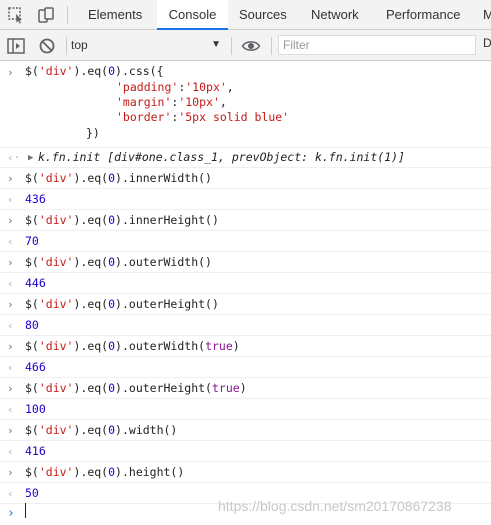  What do you see at coordinates (118, 178) in the screenshot?
I see `console-code-line: $('div').eq(0).innerWidth()` at bounding box center [118, 178].